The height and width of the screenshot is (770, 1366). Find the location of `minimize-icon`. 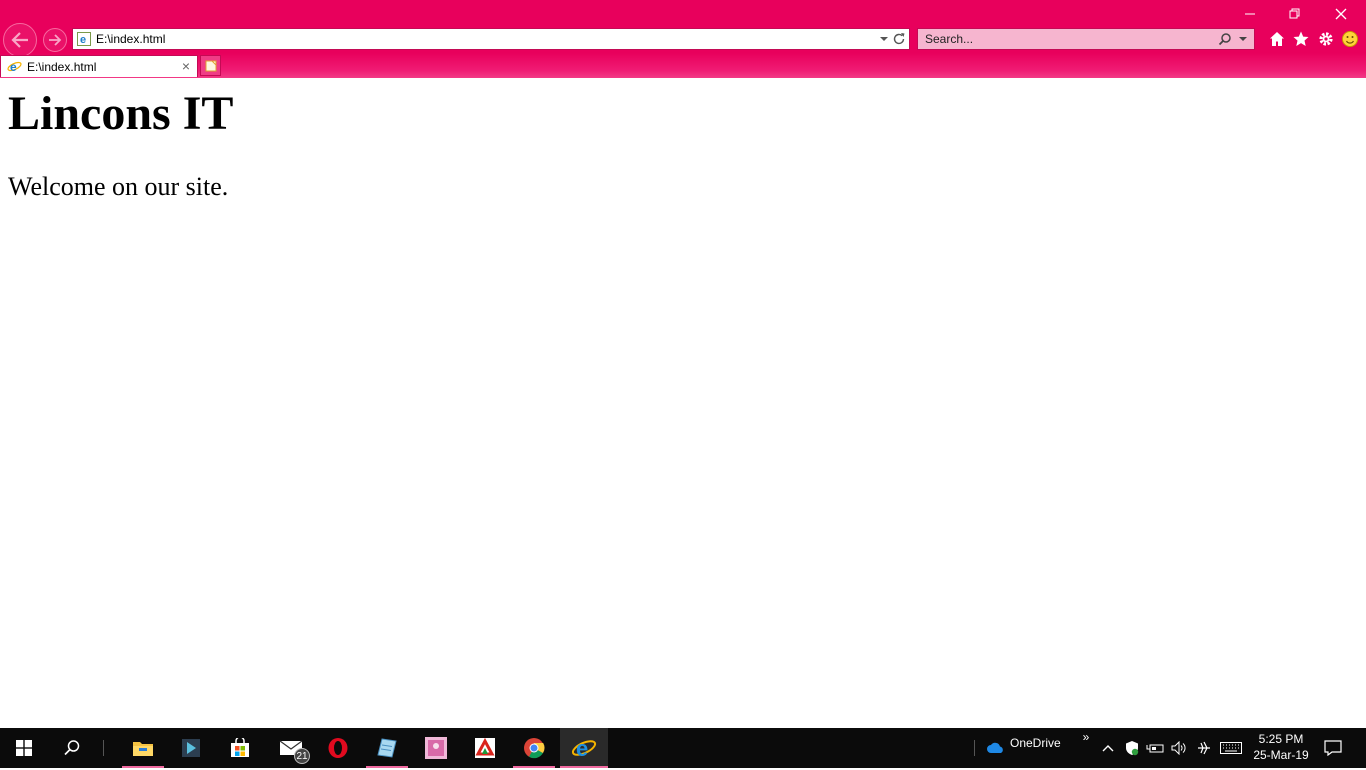

minimize-icon is located at coordinates (1250, 14).